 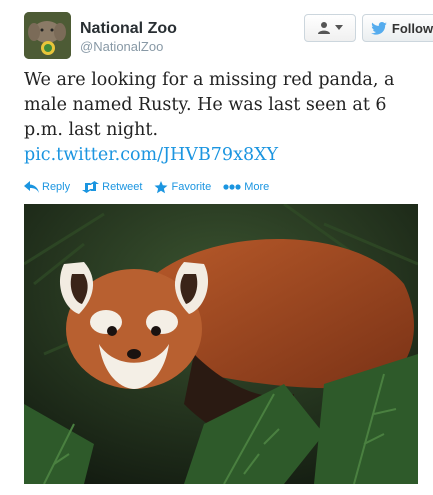 What do you see at coordinates (339, 27) in the screenshot?
I see `chevron-down-icon` at bounding box center [339, 27].